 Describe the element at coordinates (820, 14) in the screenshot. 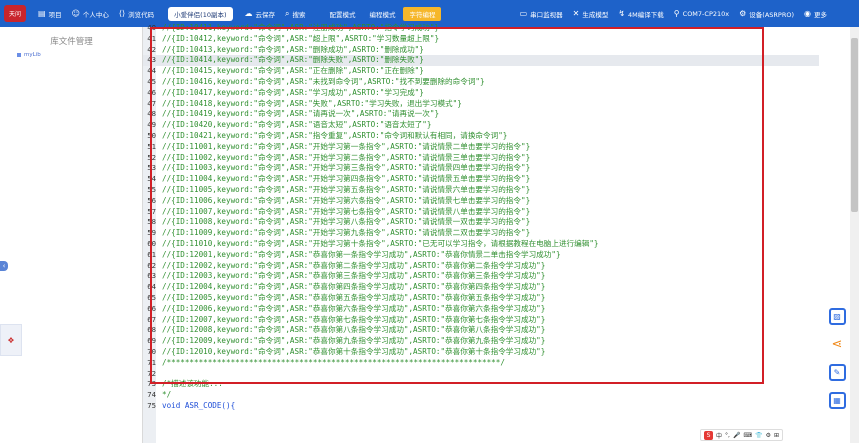

I see `more-label: 更多` at that location.